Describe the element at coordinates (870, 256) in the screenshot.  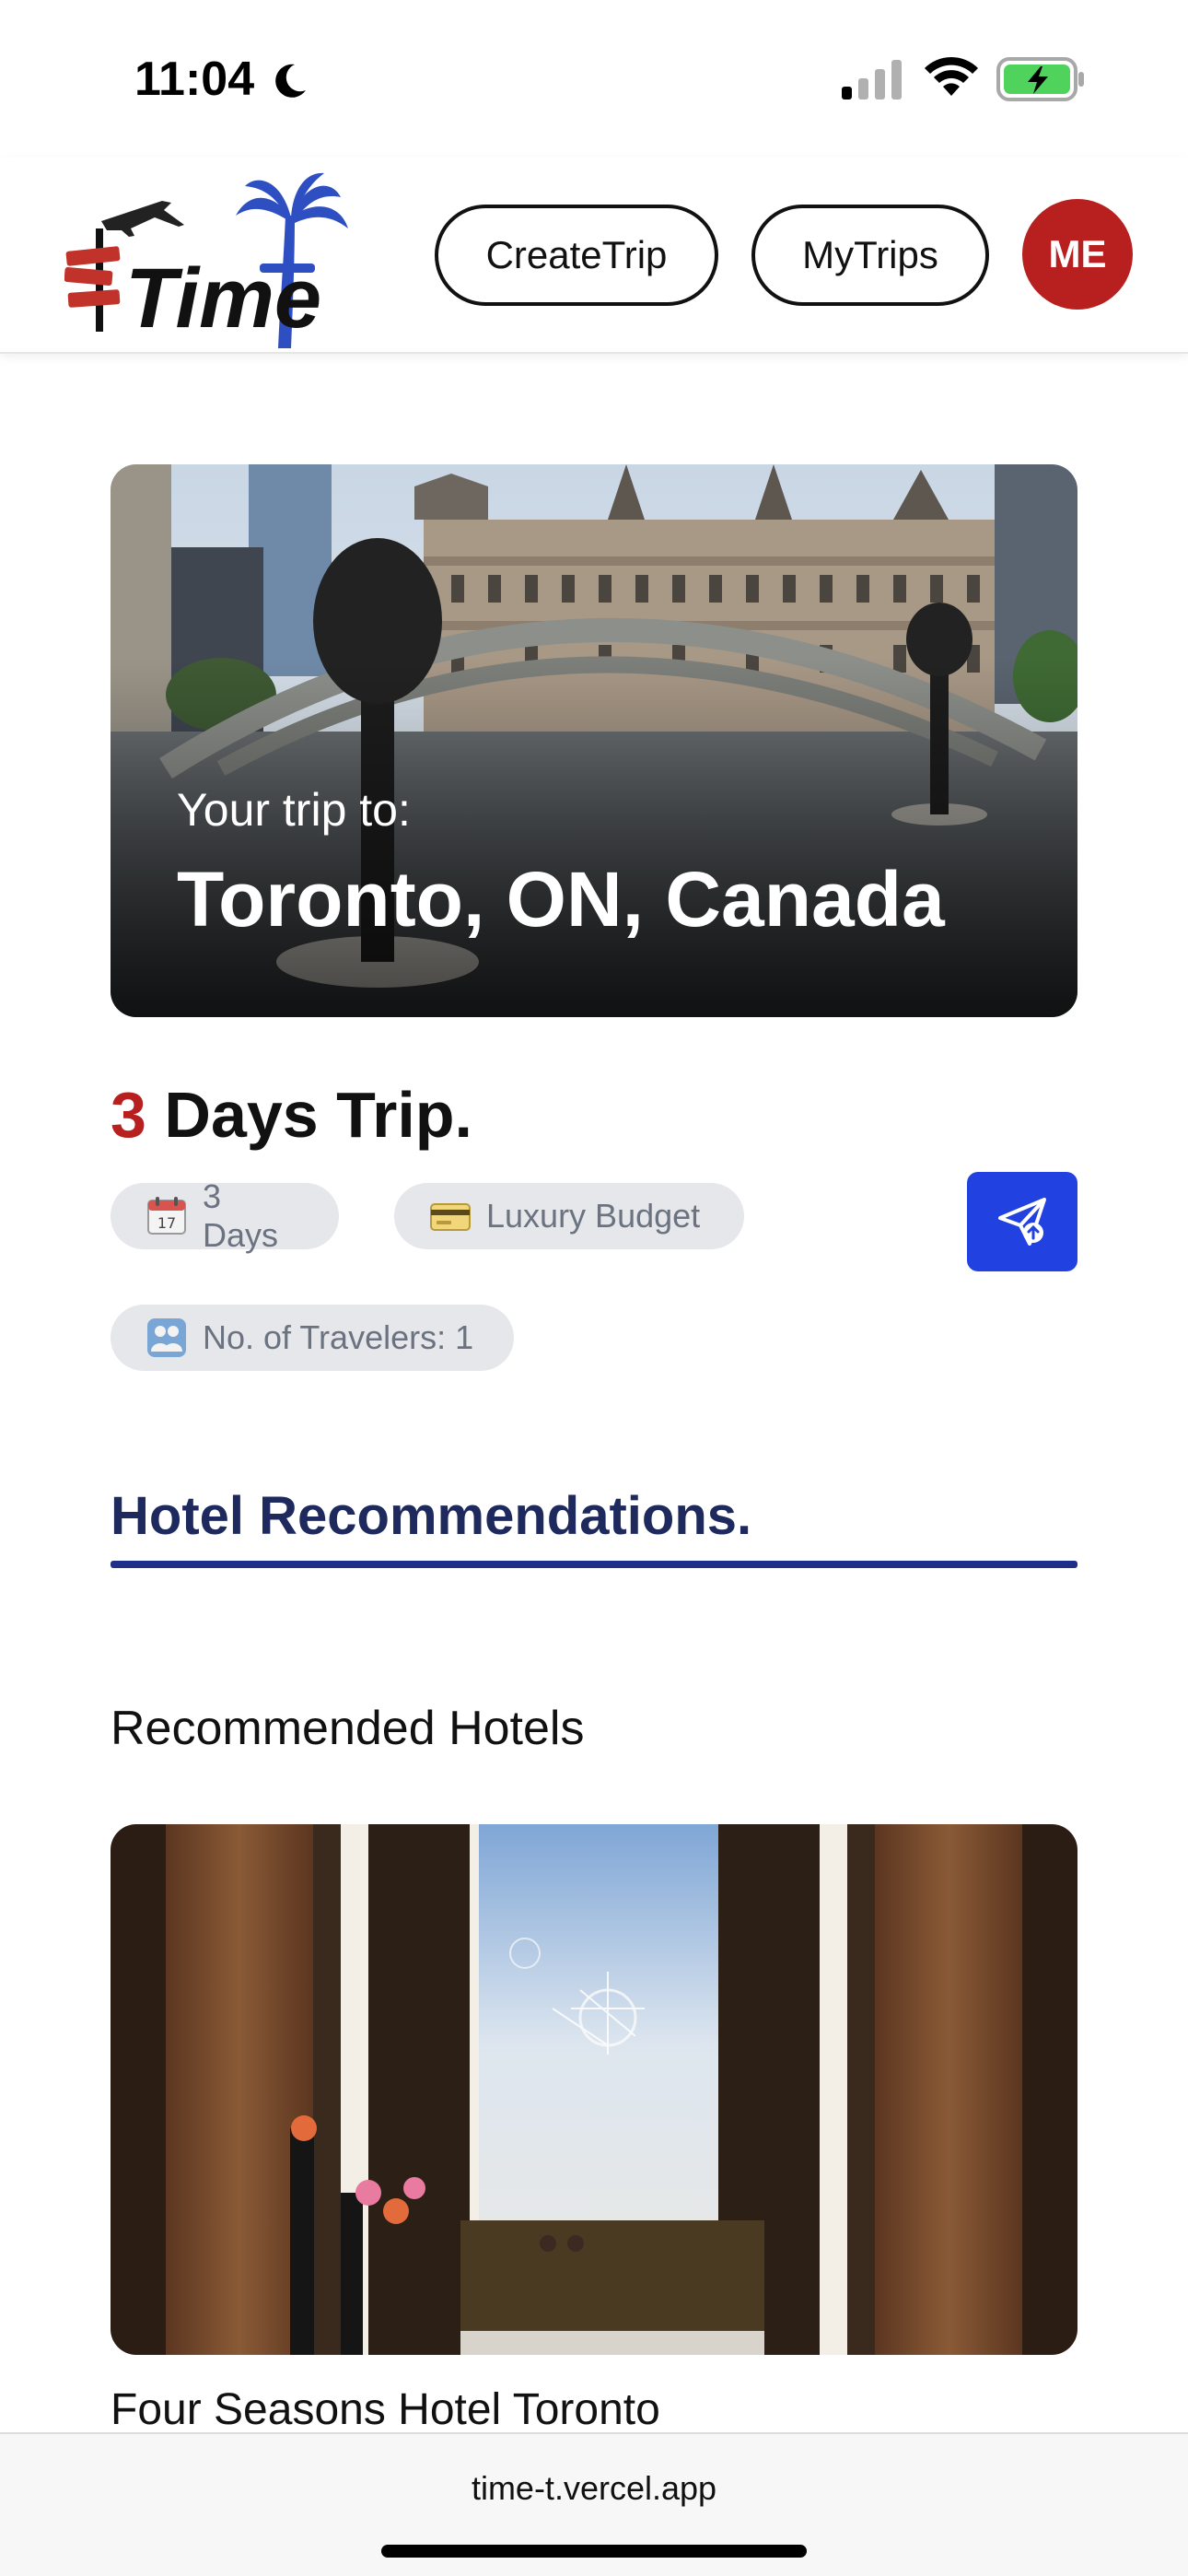
I see `my-trips-button: MyTrips` at that location.